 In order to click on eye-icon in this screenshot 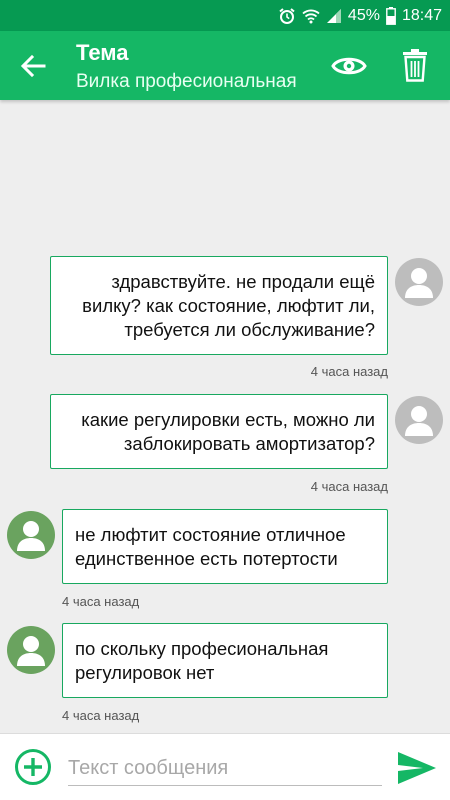, I will do `click(349, 66)`.